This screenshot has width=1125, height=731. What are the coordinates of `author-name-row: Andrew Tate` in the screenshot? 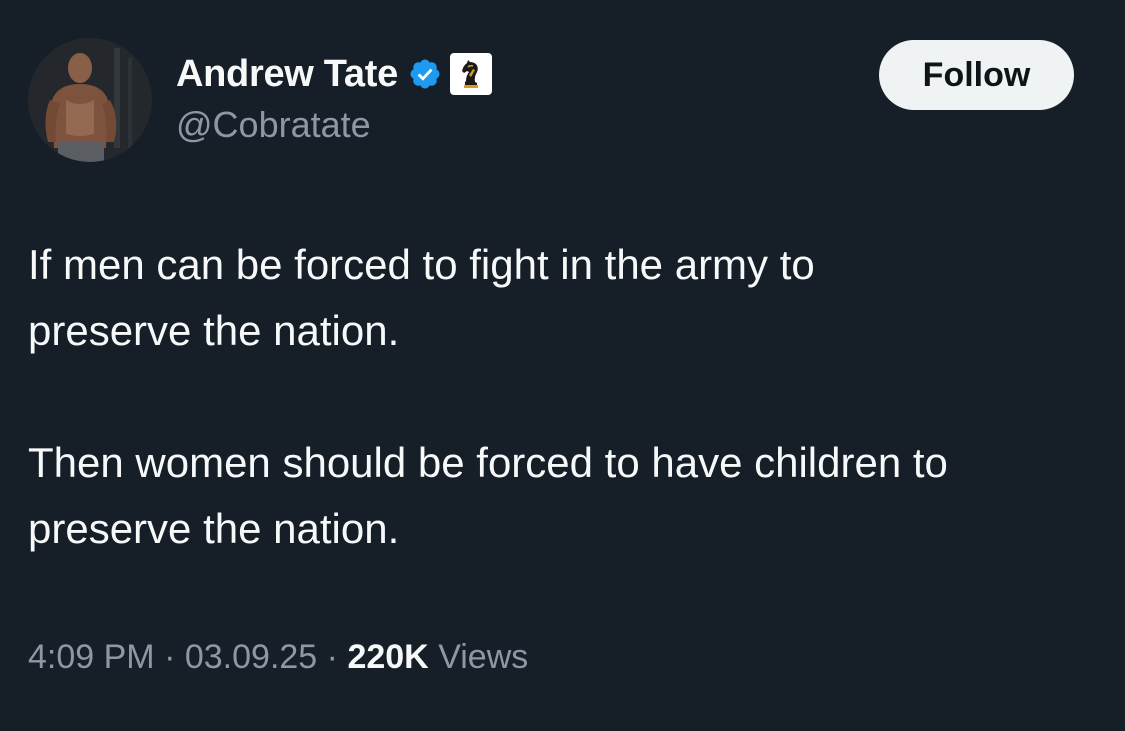 It's located at (334, 74).